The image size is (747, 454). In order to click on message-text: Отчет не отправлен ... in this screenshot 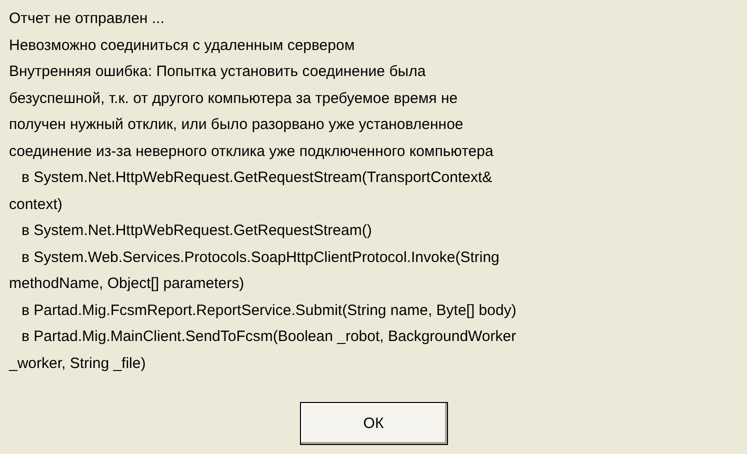, I will do `click(86, 19)`.